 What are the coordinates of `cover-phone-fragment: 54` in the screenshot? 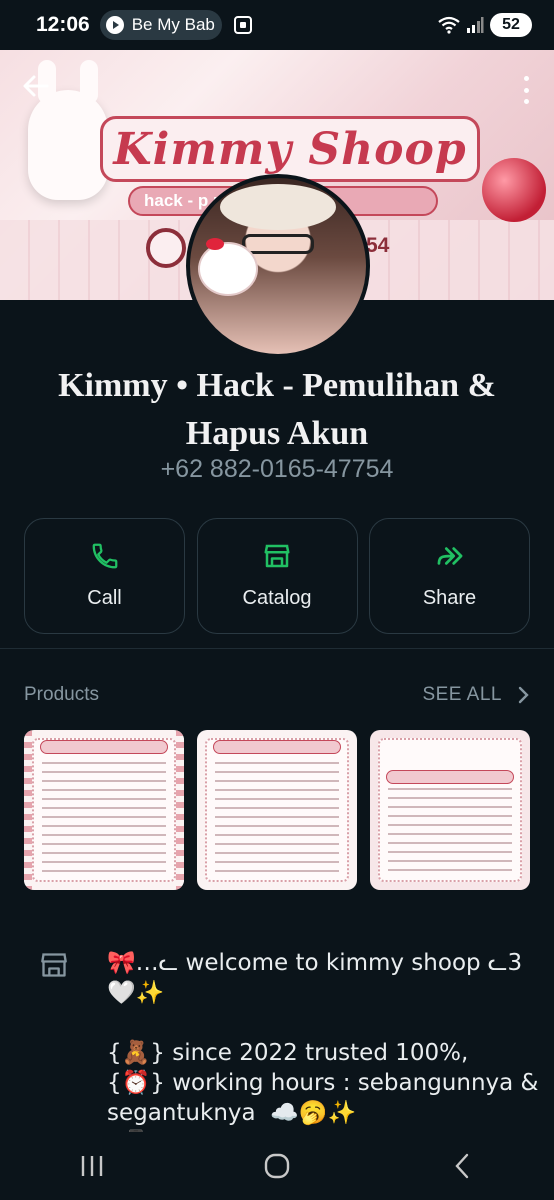 It's located at (378, 245).